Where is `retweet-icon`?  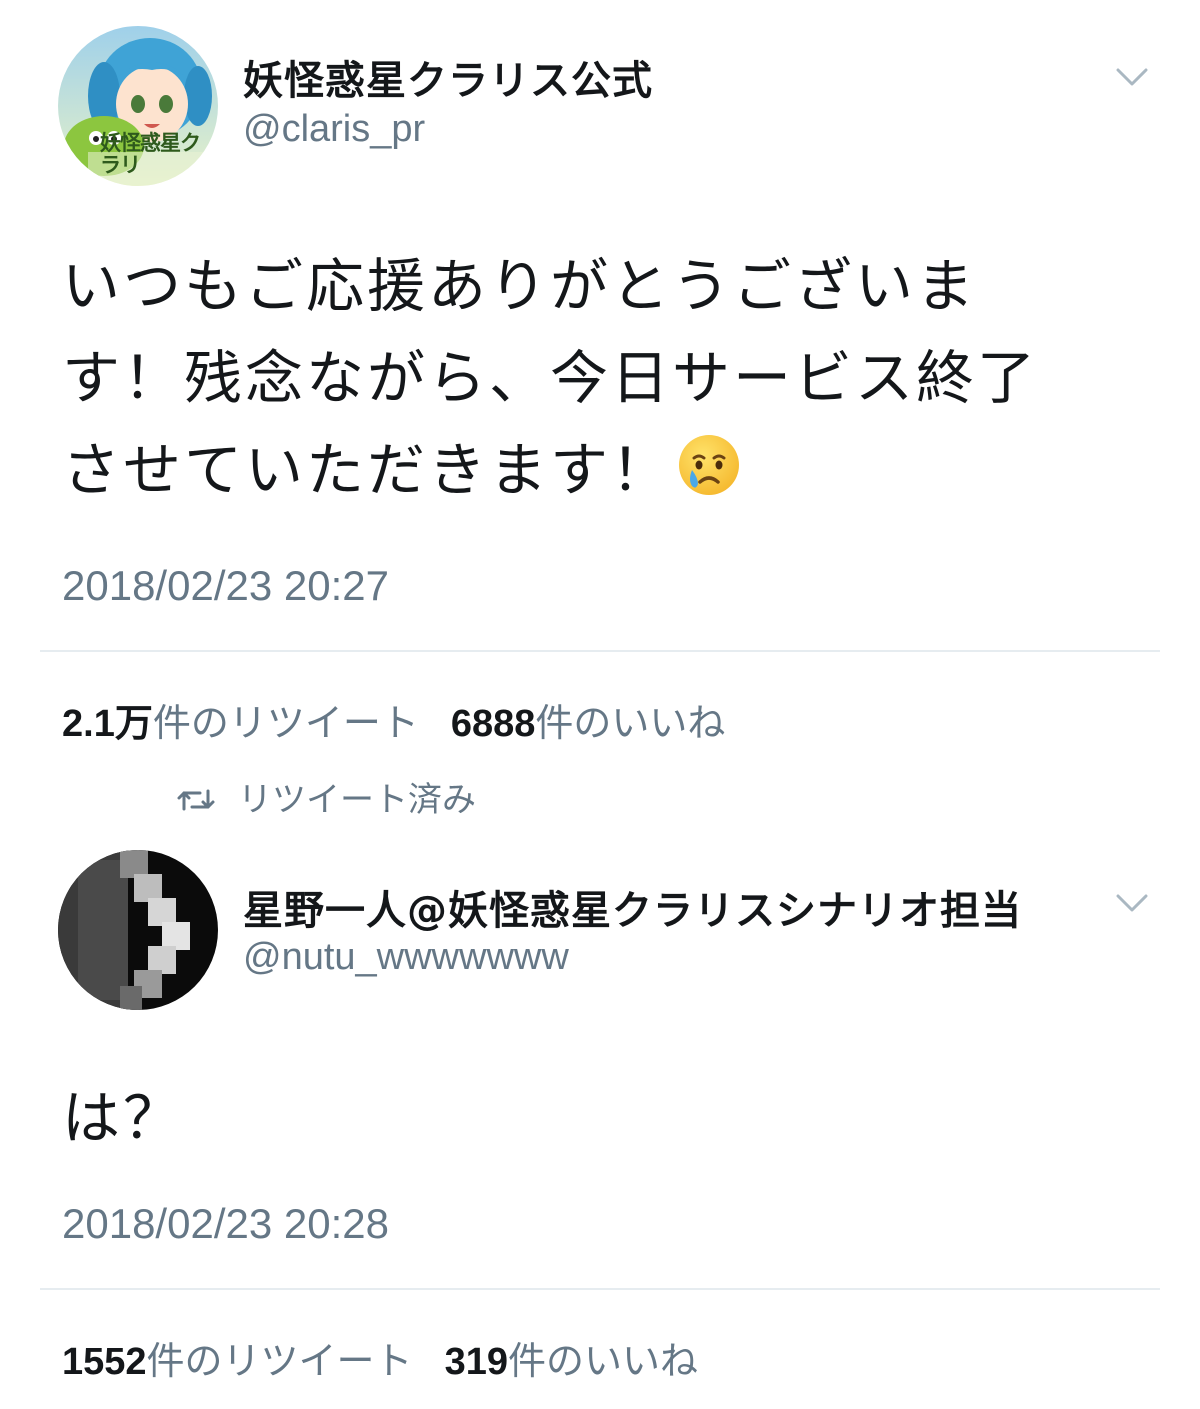 retweet-icon is located at coordinates (196, 800).